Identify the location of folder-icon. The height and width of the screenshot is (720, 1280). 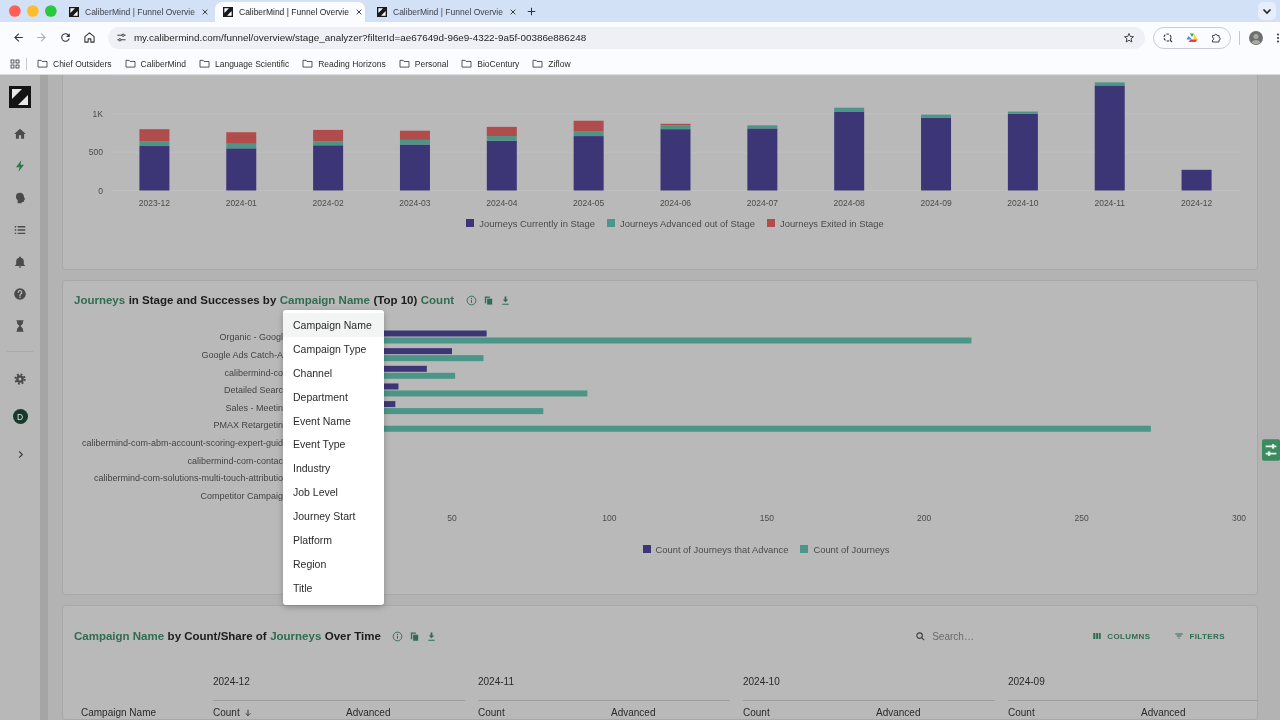
(130, 63).